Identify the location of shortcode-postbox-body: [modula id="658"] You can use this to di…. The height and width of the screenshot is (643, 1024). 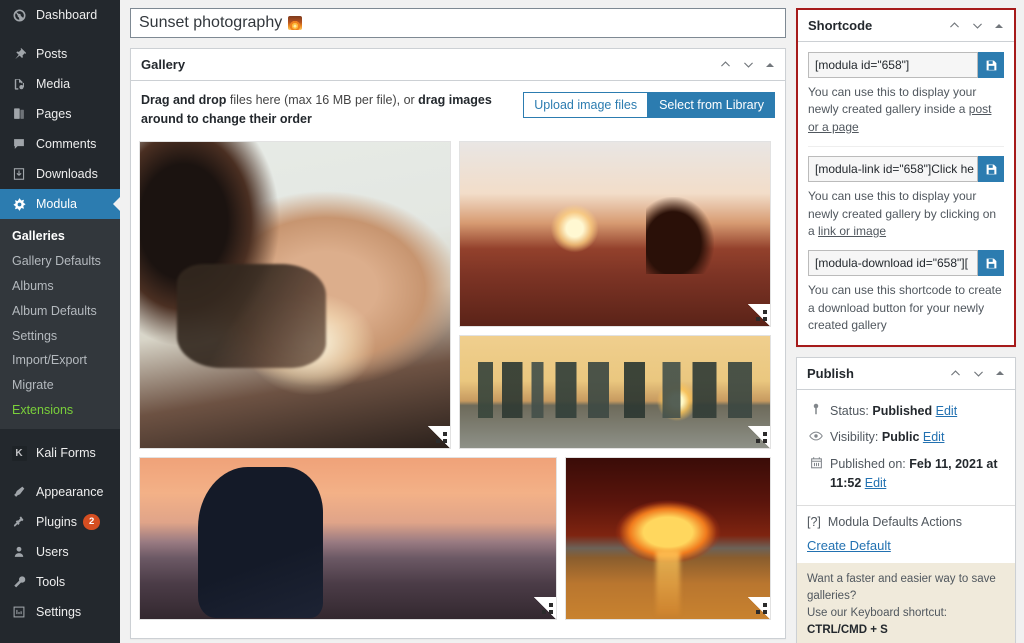
(906, 193).